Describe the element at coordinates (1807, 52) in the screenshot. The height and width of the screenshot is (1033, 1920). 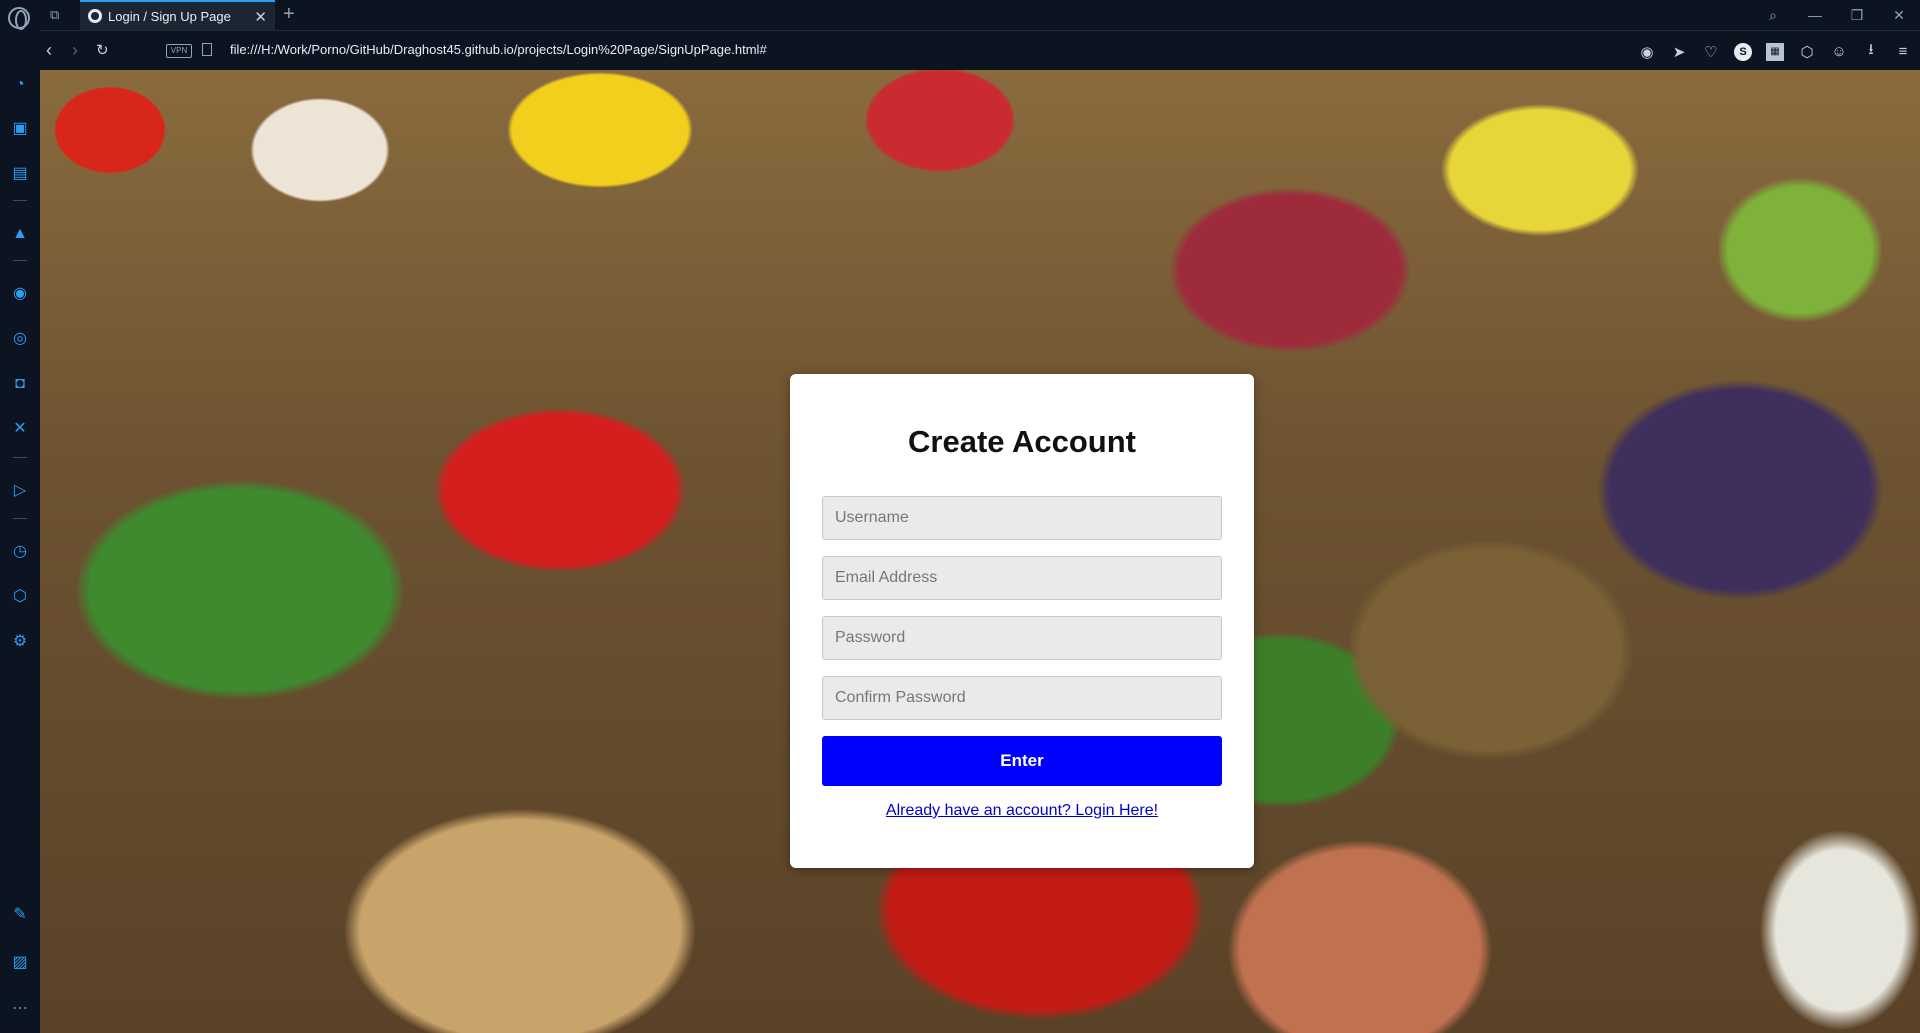
I see `cube-icon: ⬡` at that location.